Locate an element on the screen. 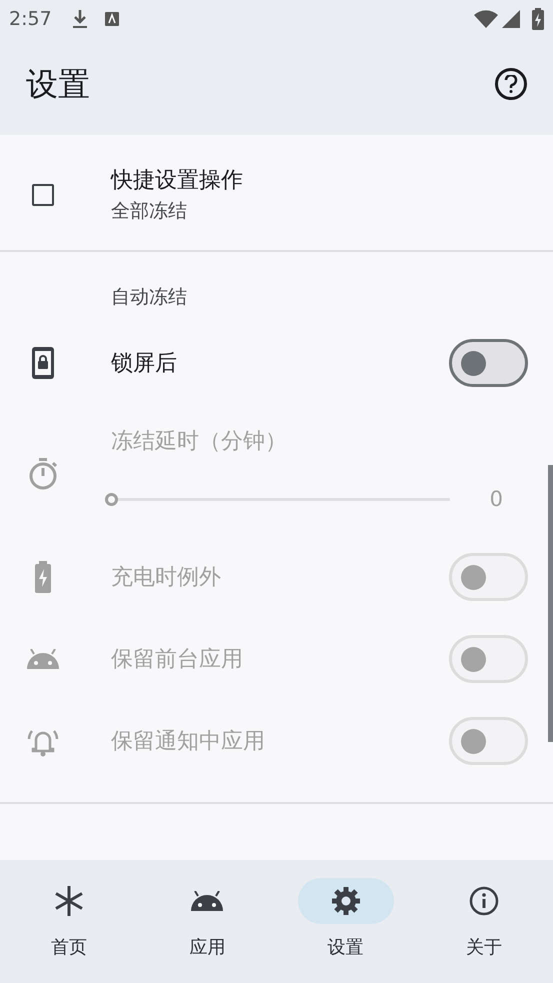  status-time: 2:57 is located at coordinates (30, 19).